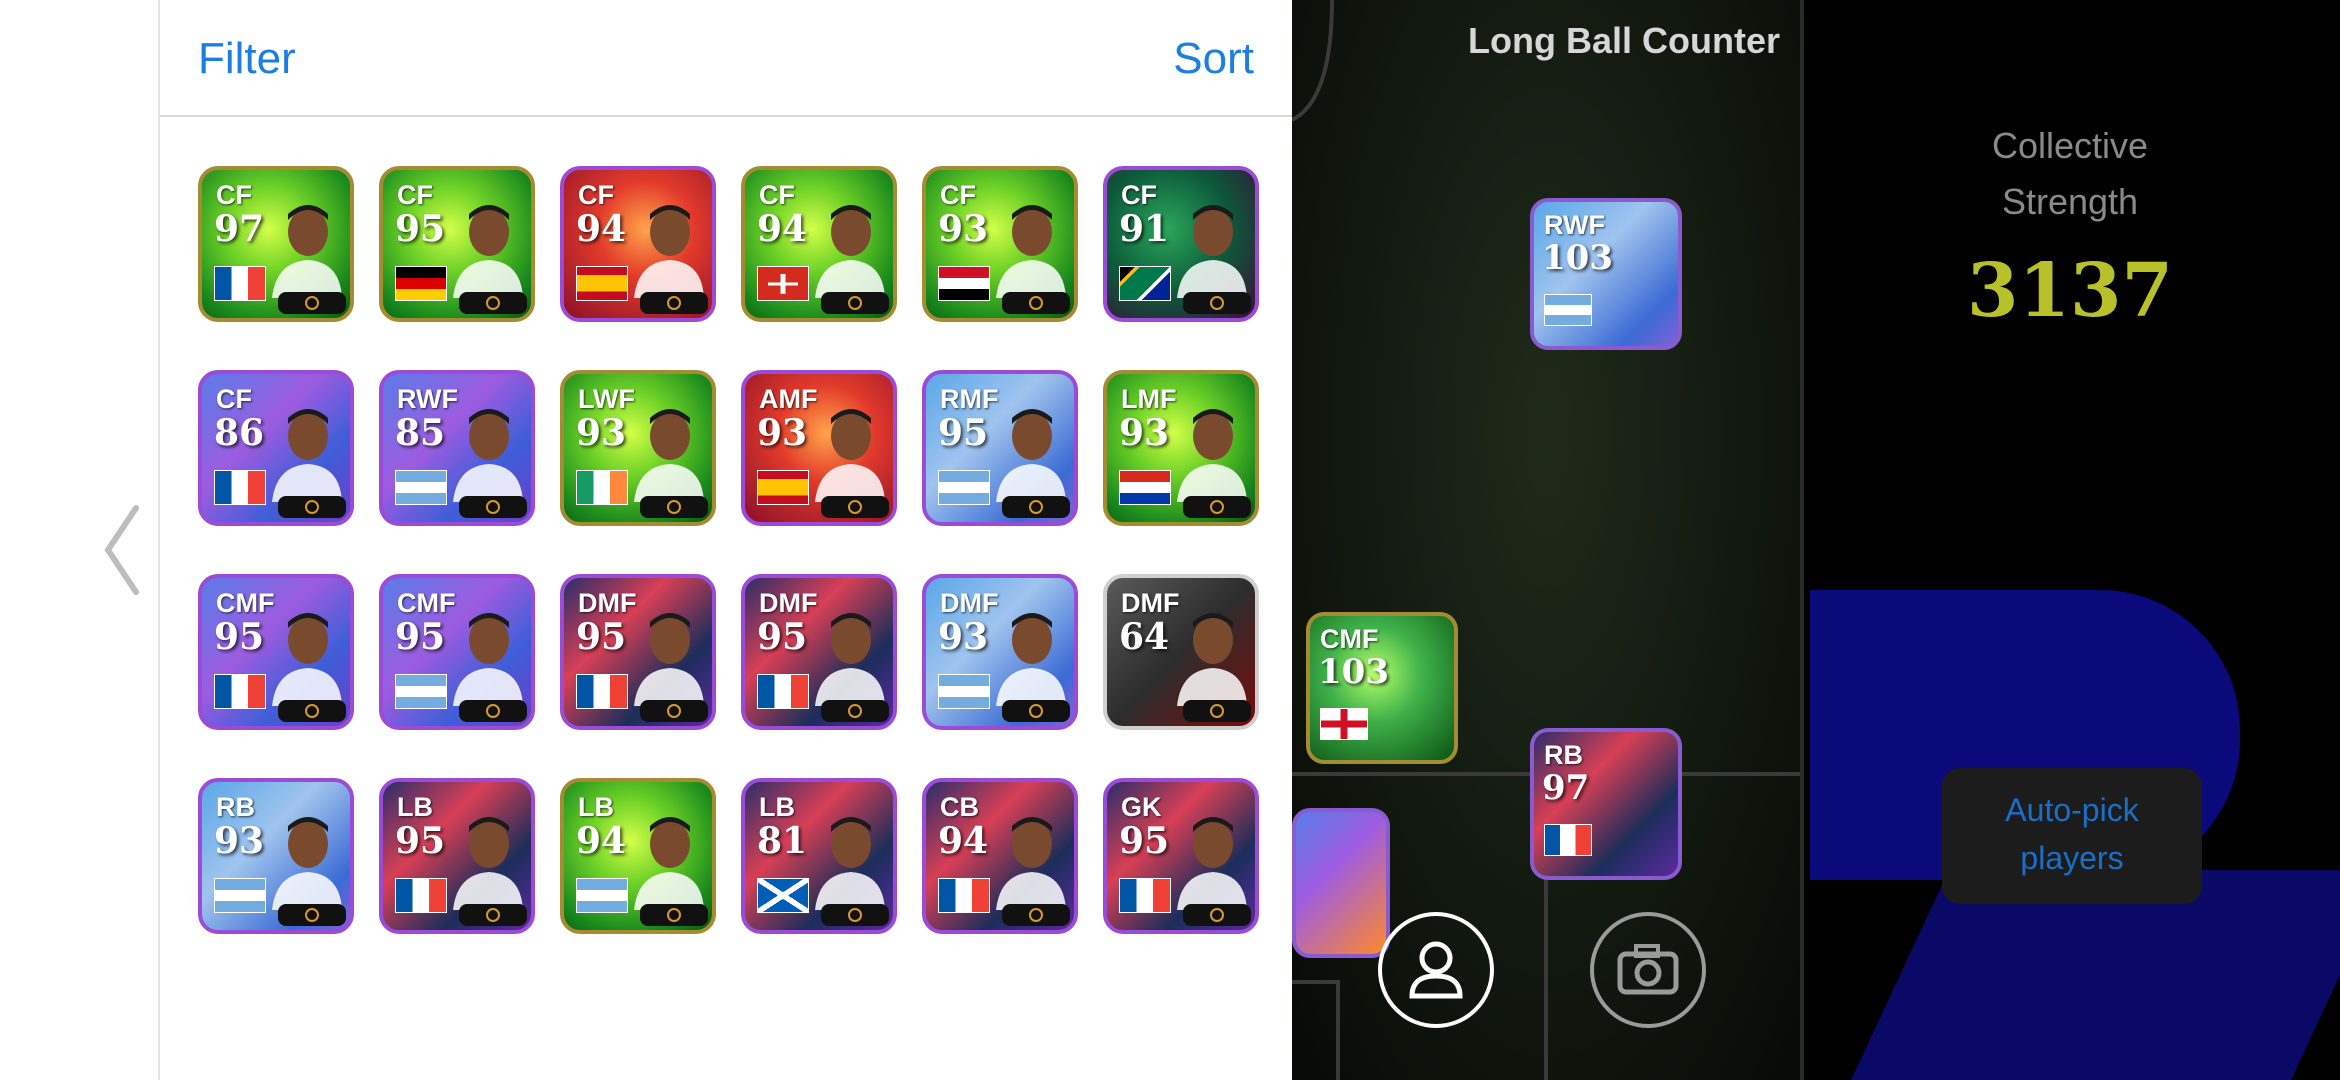  I want to click on player-card: DMF 64, so click(1181, 652).